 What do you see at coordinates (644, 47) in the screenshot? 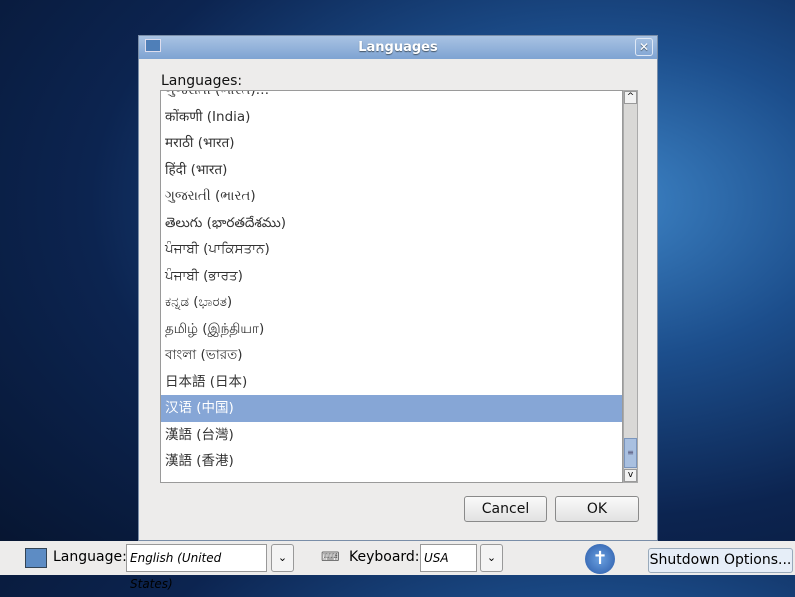
I see `close-icon: ✕` at bounding box center [644, 47].